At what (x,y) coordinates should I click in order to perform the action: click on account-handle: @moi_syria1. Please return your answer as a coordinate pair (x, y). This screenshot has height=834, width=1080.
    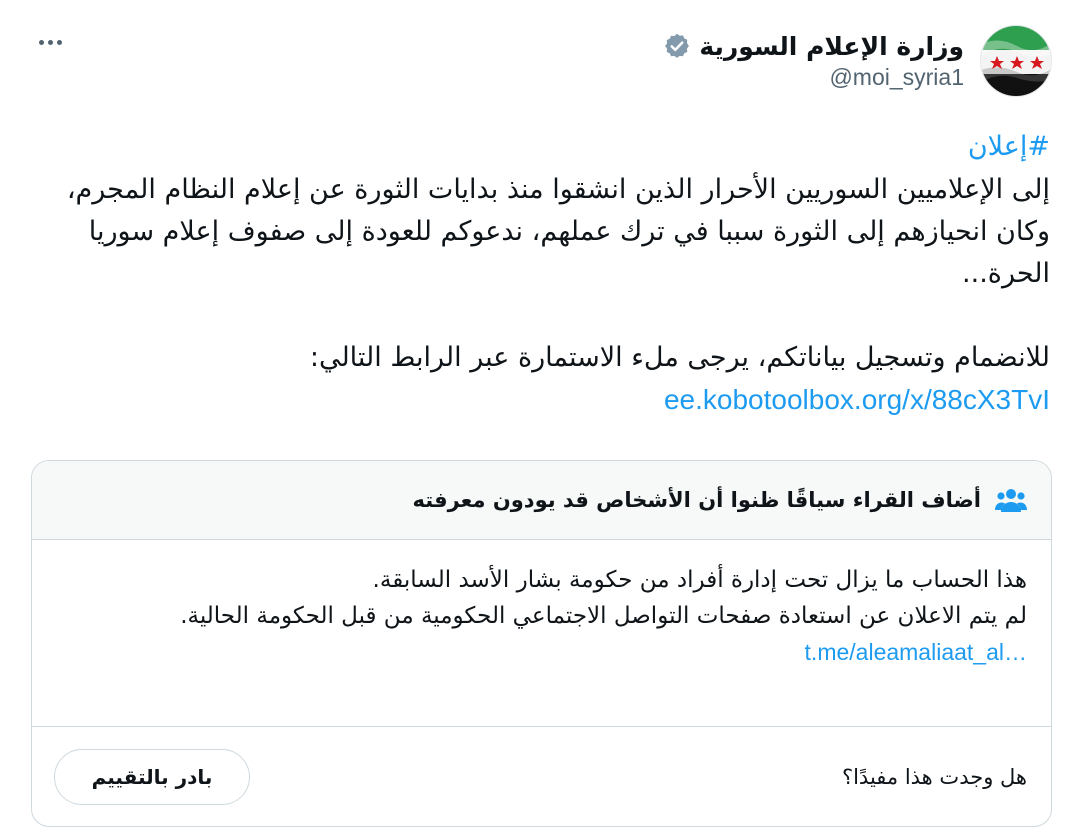
    Looking at the image, I should click on (896, 77).